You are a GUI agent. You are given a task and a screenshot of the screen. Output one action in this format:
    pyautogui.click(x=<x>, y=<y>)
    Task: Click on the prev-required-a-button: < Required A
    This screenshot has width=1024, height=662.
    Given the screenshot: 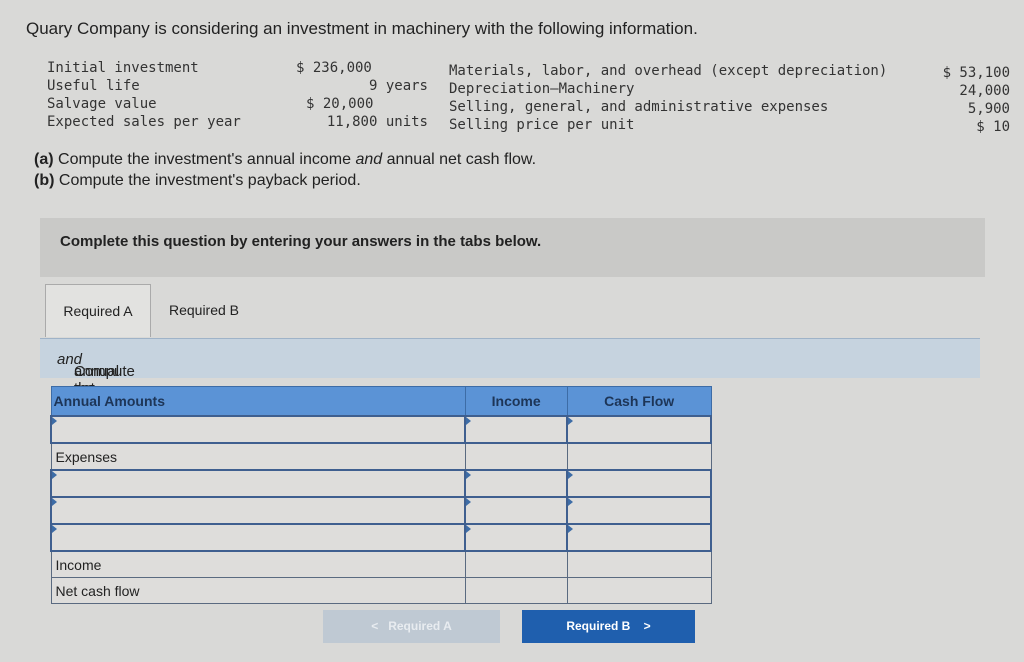 What is the action you would take?
    pyautogui.click(x=411, y=626)
    